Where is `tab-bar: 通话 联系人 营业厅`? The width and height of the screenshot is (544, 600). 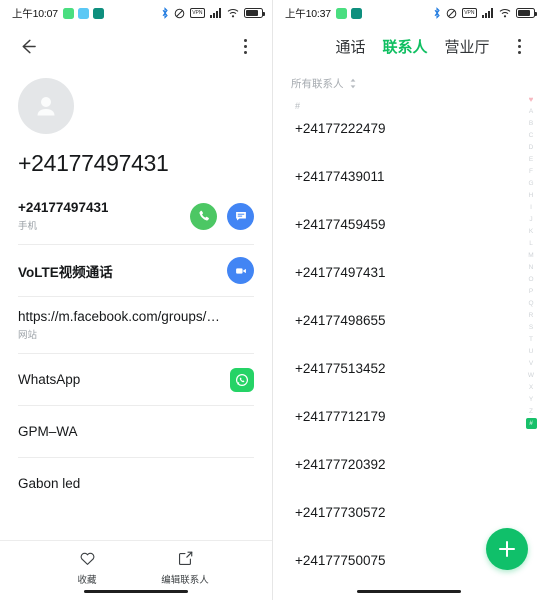 tab-bar: 通话 联系人 营业厅 is located at coordinates (401, 46).